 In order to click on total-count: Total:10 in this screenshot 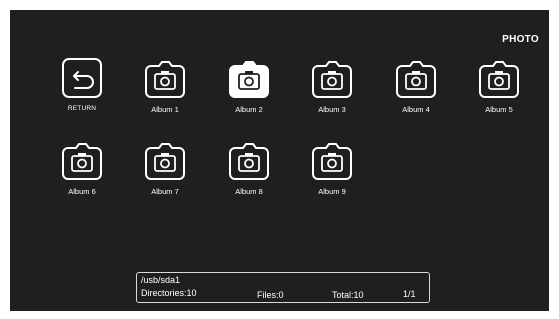, I will do `click(348, 295)`.